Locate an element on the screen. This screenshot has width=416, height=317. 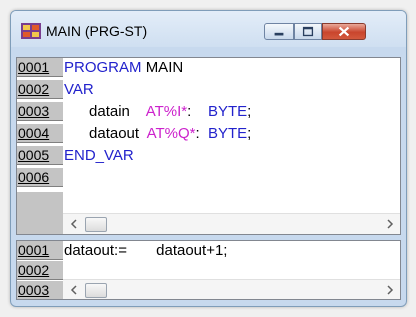
window-title: MAIN (PRG-ST) is located at coordinates (97, 31).